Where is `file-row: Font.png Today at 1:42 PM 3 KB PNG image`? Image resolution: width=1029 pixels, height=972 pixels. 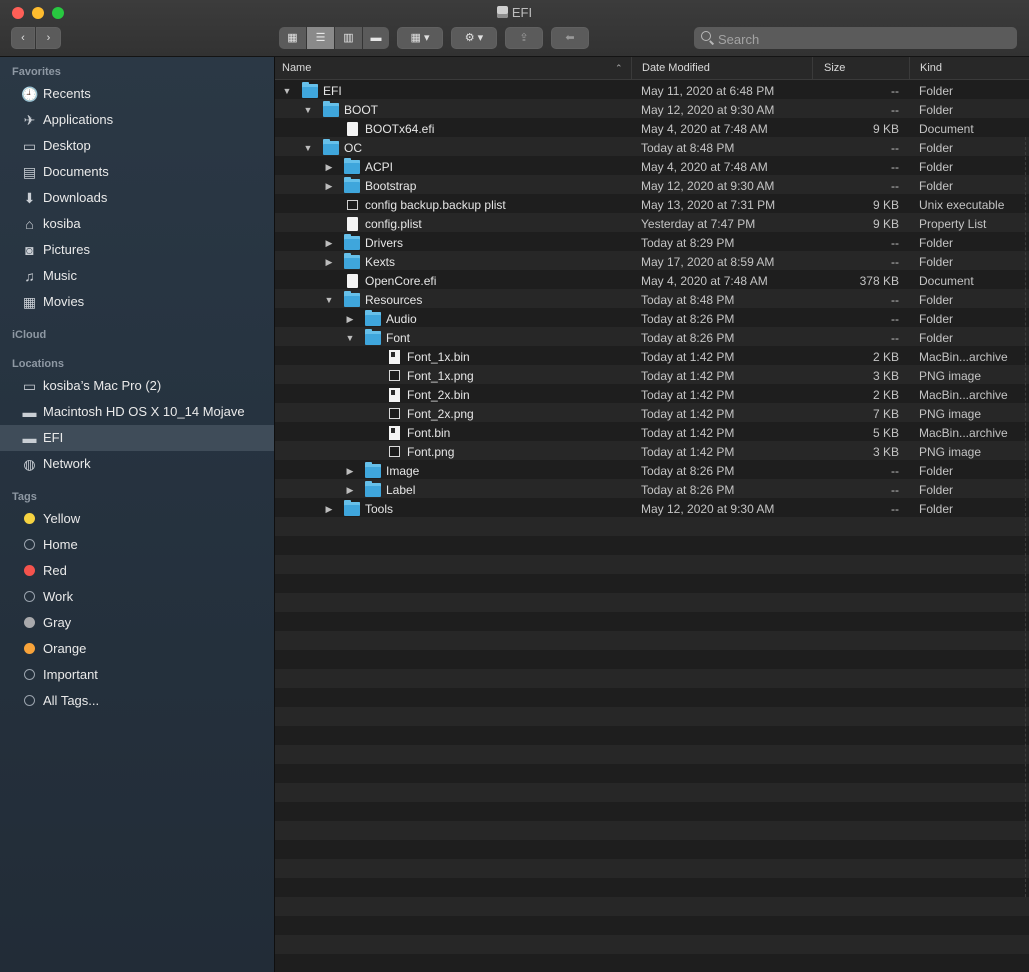 file-row: Font.png Today at 1:42 PM 3 KB PNG image is located at coordinates (652, 452).